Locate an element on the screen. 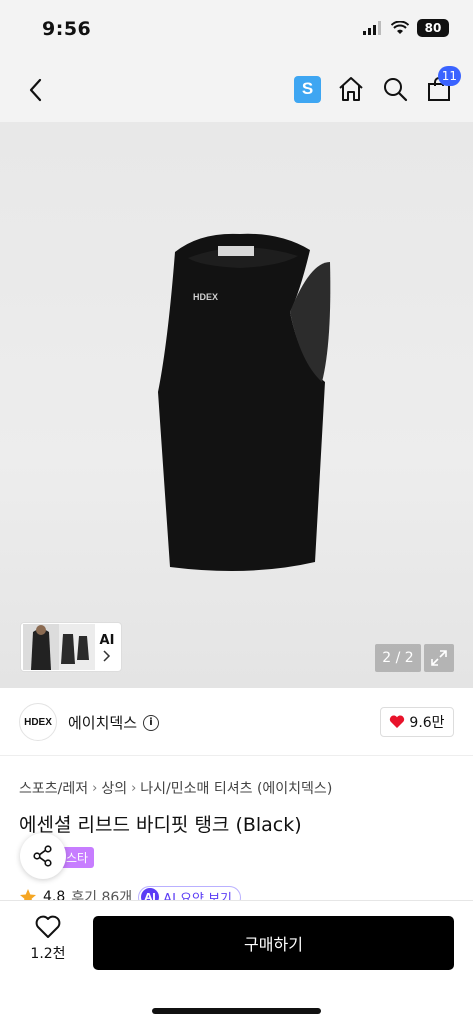  brand-name-link: 에이치덱스 i is located at coordinates (114, 722).